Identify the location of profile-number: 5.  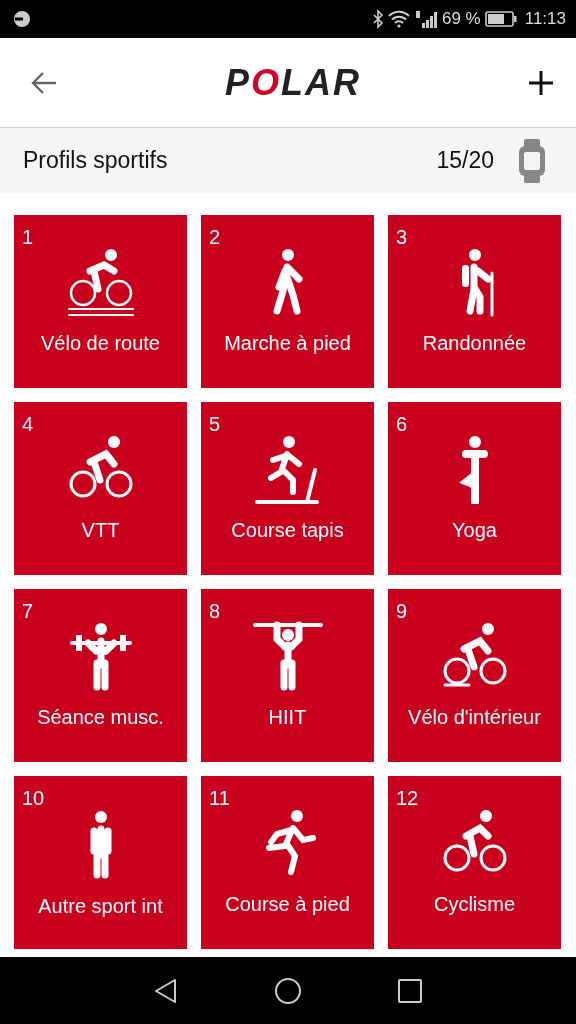
(215, 424).